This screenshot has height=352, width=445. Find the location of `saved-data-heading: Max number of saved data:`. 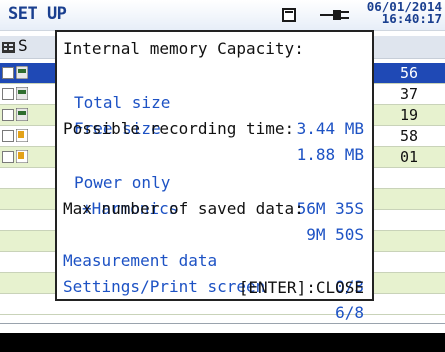

saved-data-heading: Max number of saved data: is located at coordinates (183, 208).